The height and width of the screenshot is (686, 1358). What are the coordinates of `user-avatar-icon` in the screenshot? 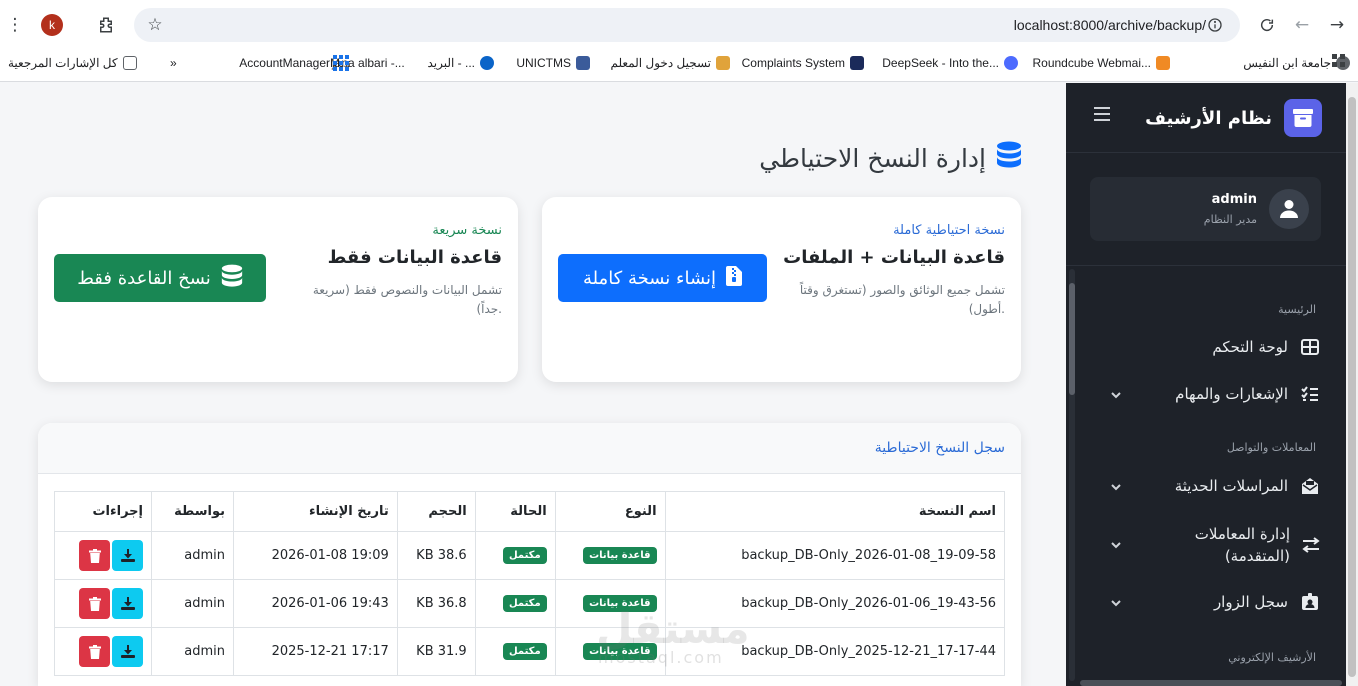 It's located at (1289, 209).